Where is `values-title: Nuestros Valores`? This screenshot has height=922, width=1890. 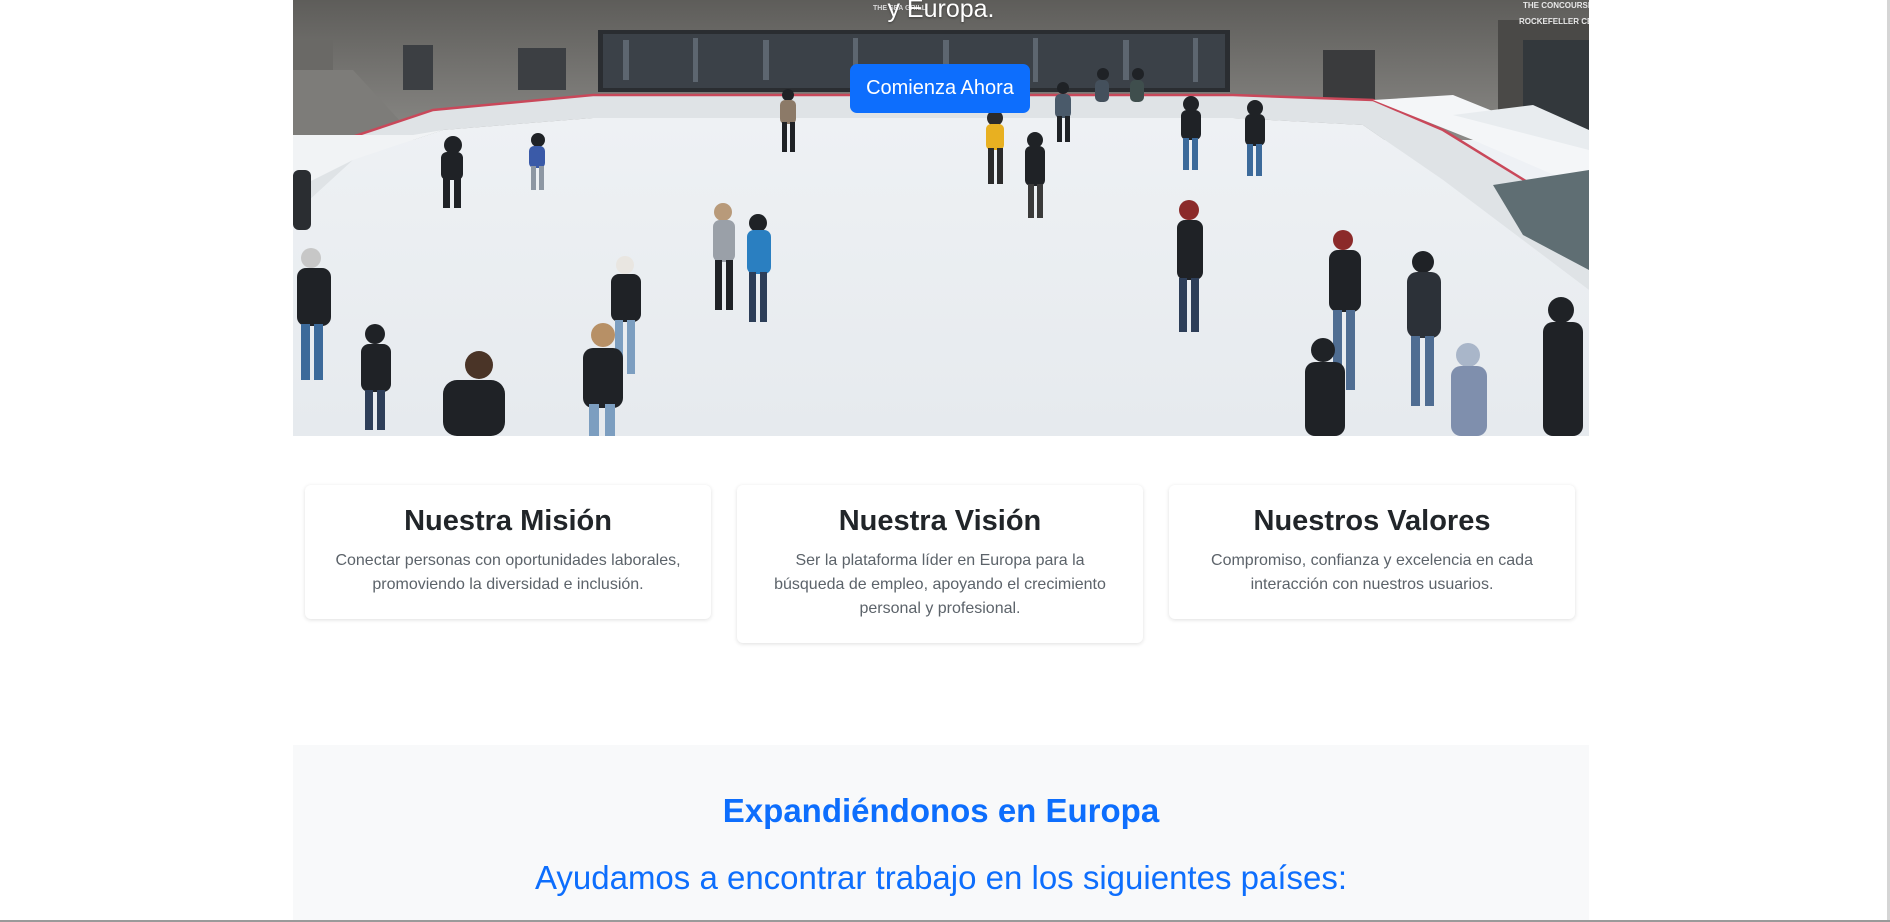 values-title: Nuestros Valores is located at coordinates (1372, 521).